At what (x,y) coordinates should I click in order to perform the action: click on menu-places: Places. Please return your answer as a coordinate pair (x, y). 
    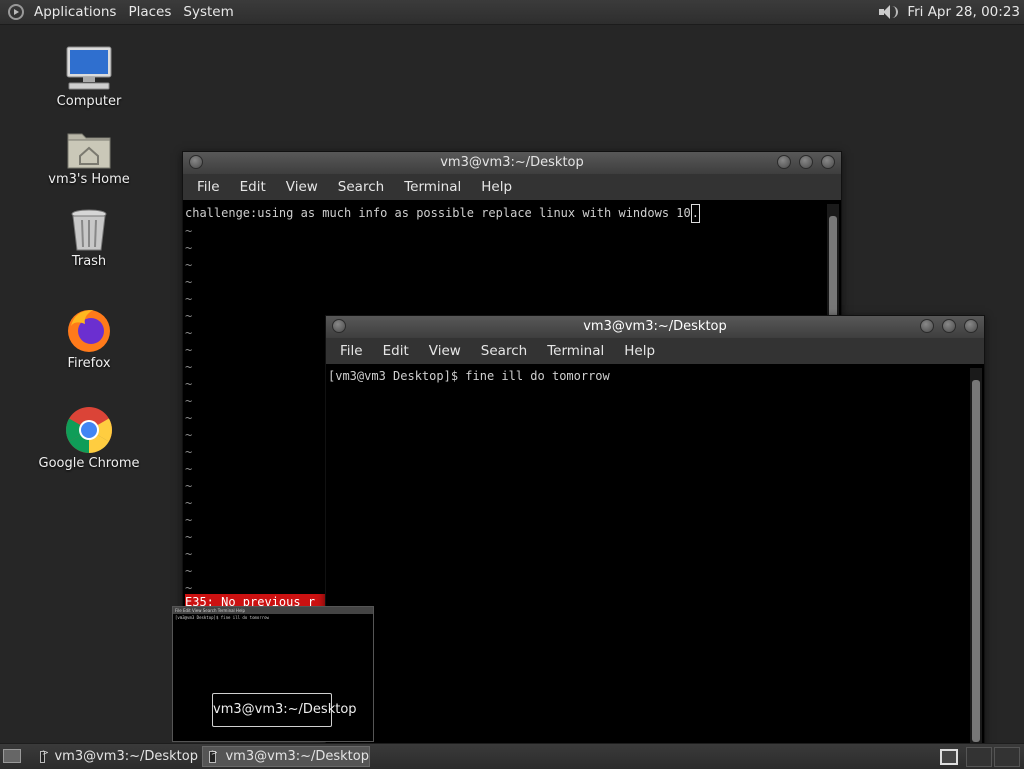
    Looking at the image, I should click on (149, 12).